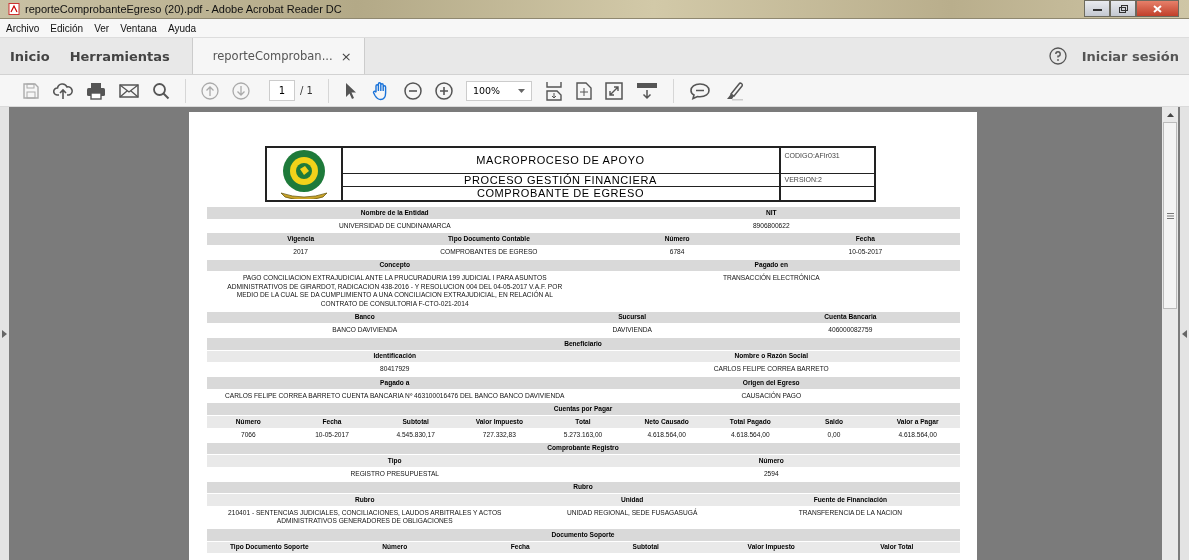 Image resolution: width=1189 pixels, height=560 pixels. I want to click on window-title: reporteComprobanteEgreso (20).pdf - Adobe Acrobat Reader DC, so click(183, 9).